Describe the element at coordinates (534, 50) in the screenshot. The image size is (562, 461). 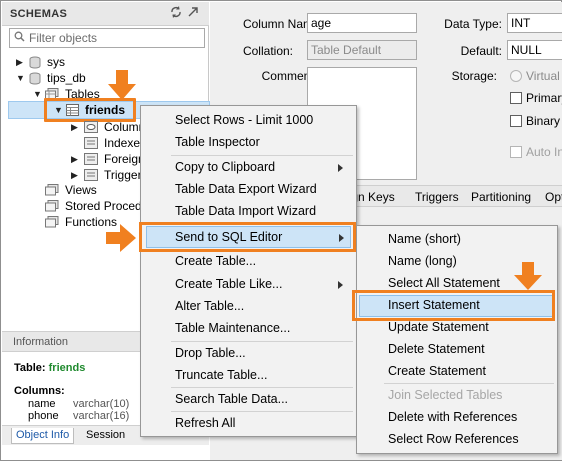
I see `default-field: NULL` at that location.